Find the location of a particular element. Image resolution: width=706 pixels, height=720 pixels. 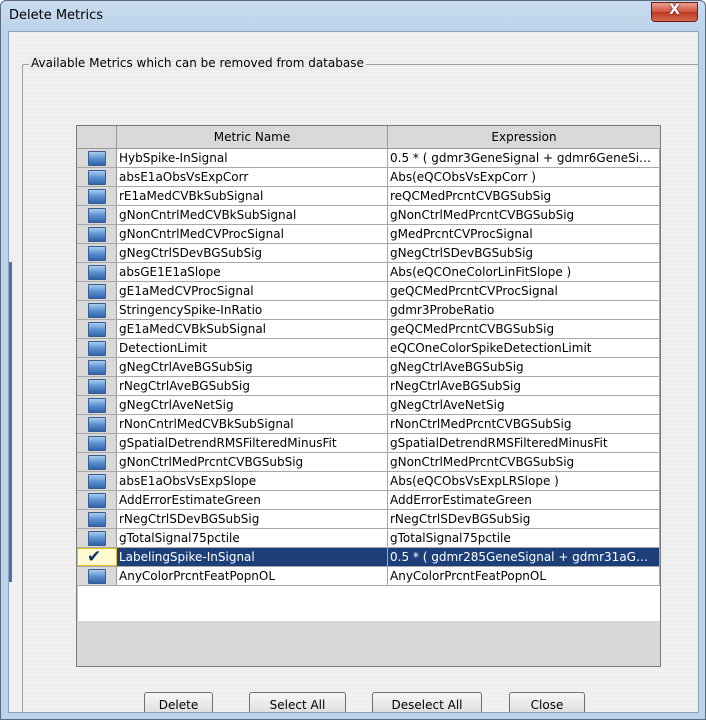

metric-name-cell: gE1aMedCVProcSignal is located at coordinates (252, 291).